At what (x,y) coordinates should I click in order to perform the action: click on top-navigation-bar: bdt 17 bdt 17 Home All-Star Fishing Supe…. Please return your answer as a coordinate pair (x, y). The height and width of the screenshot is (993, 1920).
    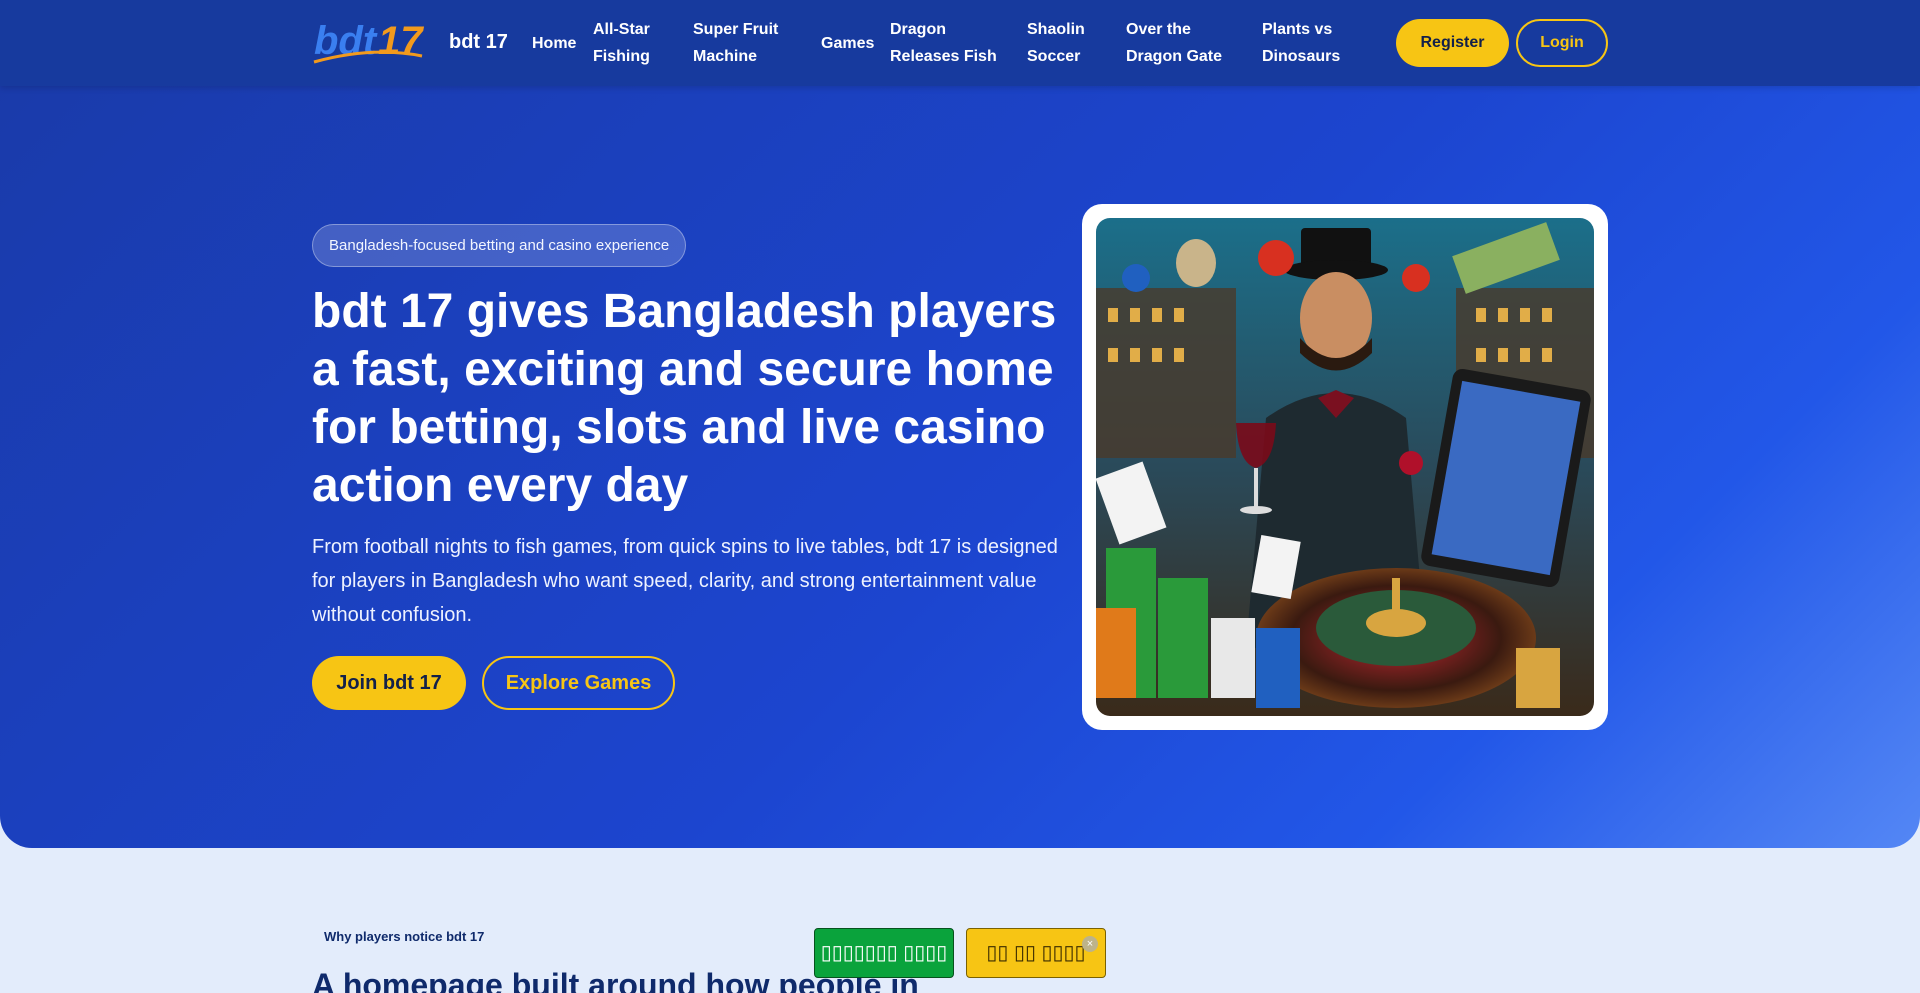
    Looking at the image, I should click on (960, 43).